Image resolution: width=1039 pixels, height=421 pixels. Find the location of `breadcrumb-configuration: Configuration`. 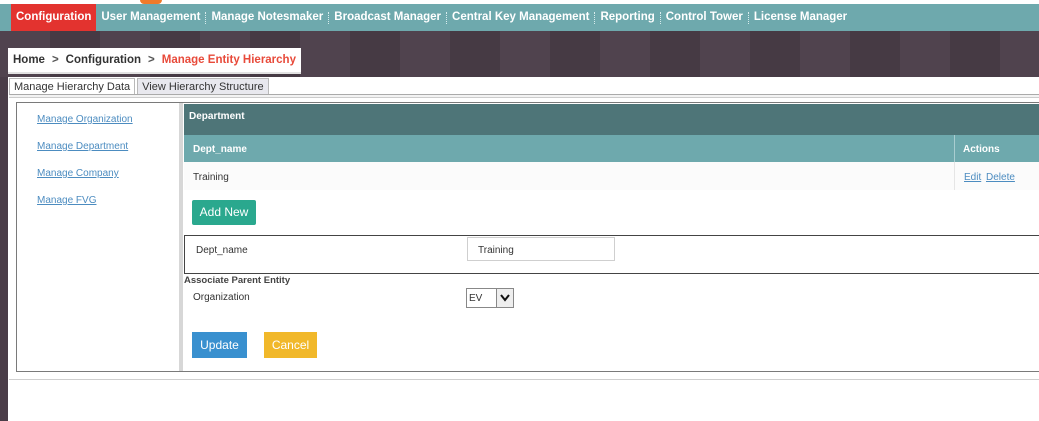

breadcrumb-configuration: Configuration is located at coordinates (103, 60).